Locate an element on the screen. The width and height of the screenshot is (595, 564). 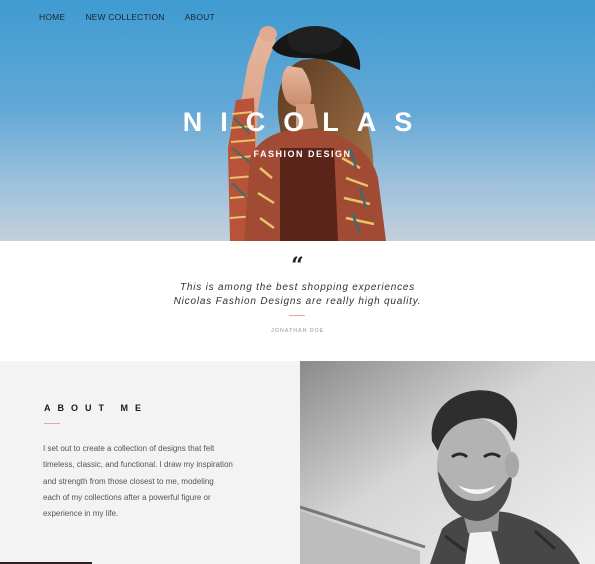
nav-item-home: HOME is located at coordinates (52, 17).